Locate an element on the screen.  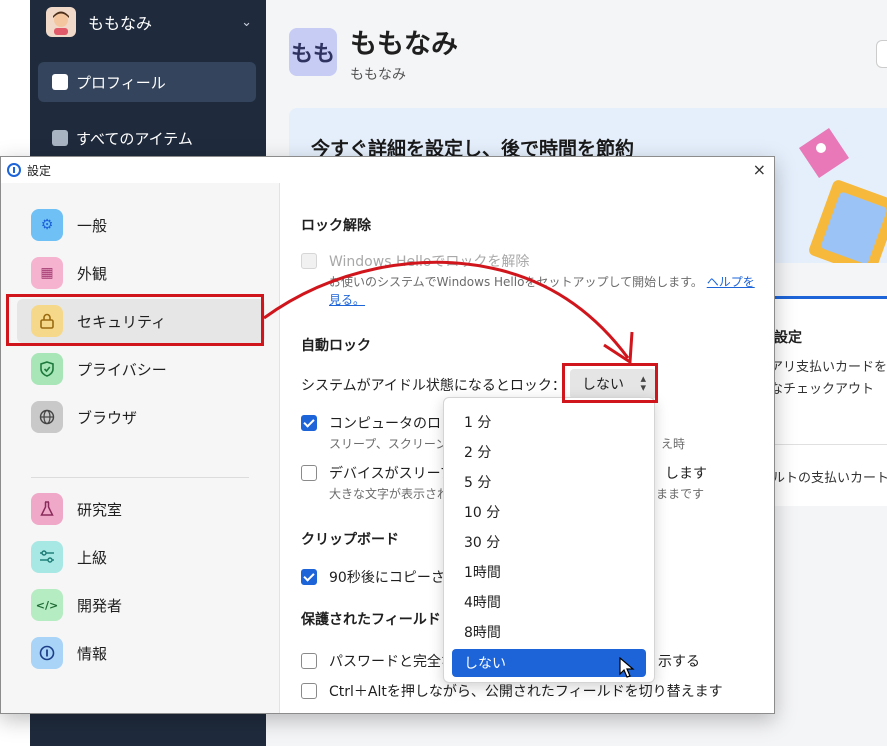
app-logo-icon is located at coordinates (14, 170).